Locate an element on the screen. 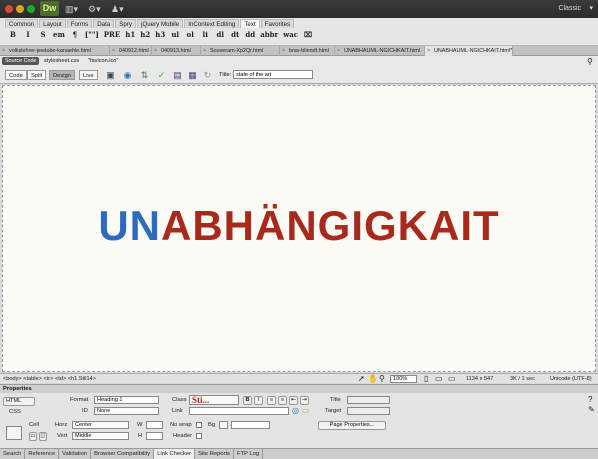  vert-select: Middle is located at coordinates (100, 436).